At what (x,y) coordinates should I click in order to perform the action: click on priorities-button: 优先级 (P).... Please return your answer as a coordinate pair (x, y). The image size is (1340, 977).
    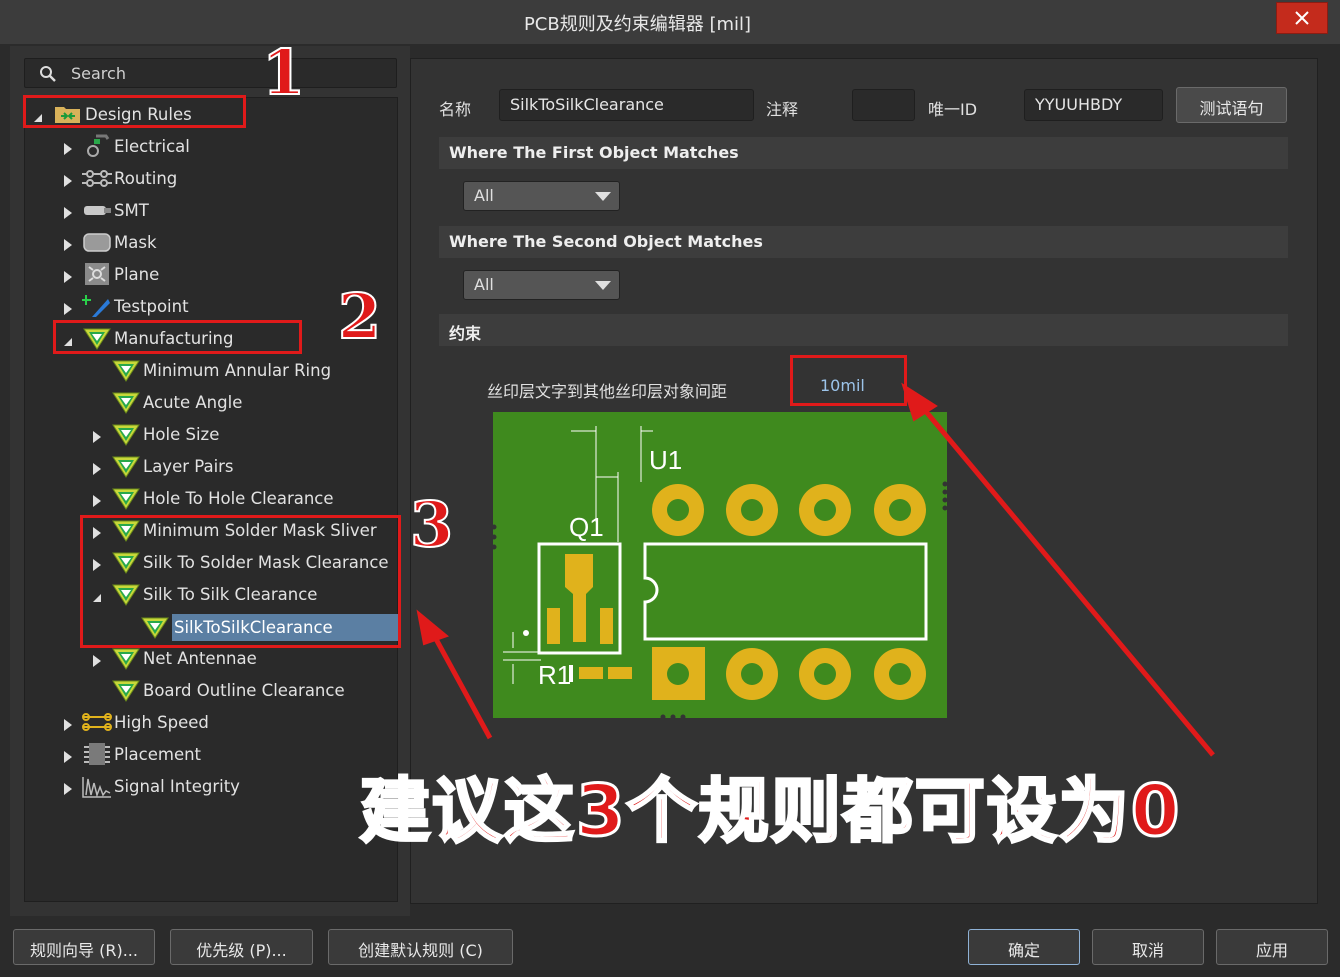
    Looking at the image, I should click on (241, 947).